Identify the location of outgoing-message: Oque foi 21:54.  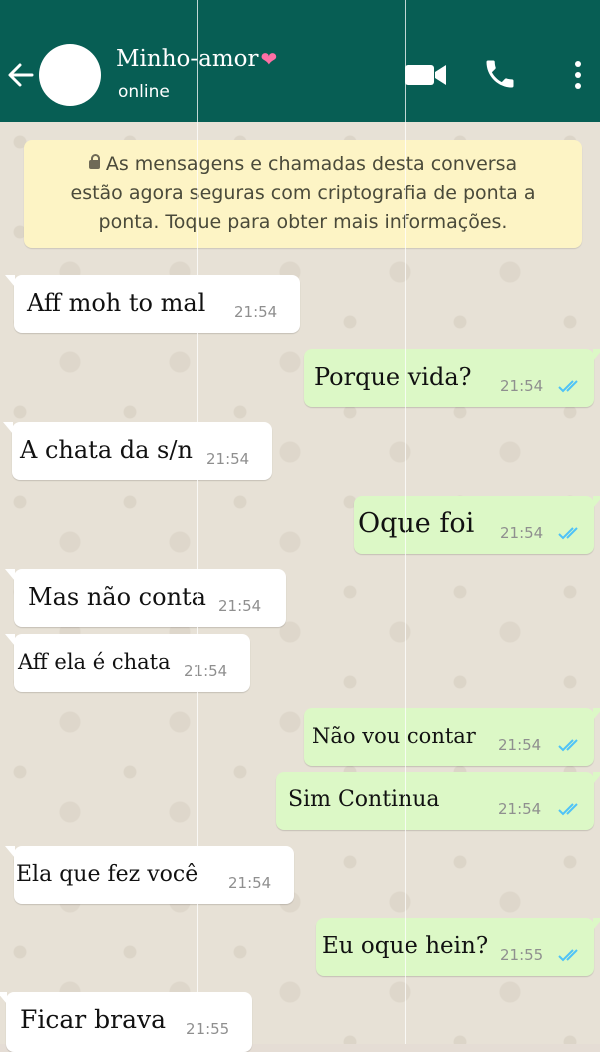
(477, 525).